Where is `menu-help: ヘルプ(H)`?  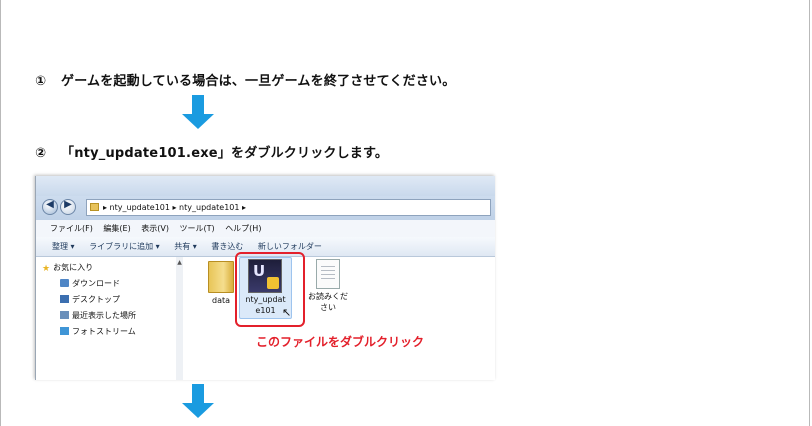 menu-help: ヘルプ(H) is located at coordinates (243, 228).